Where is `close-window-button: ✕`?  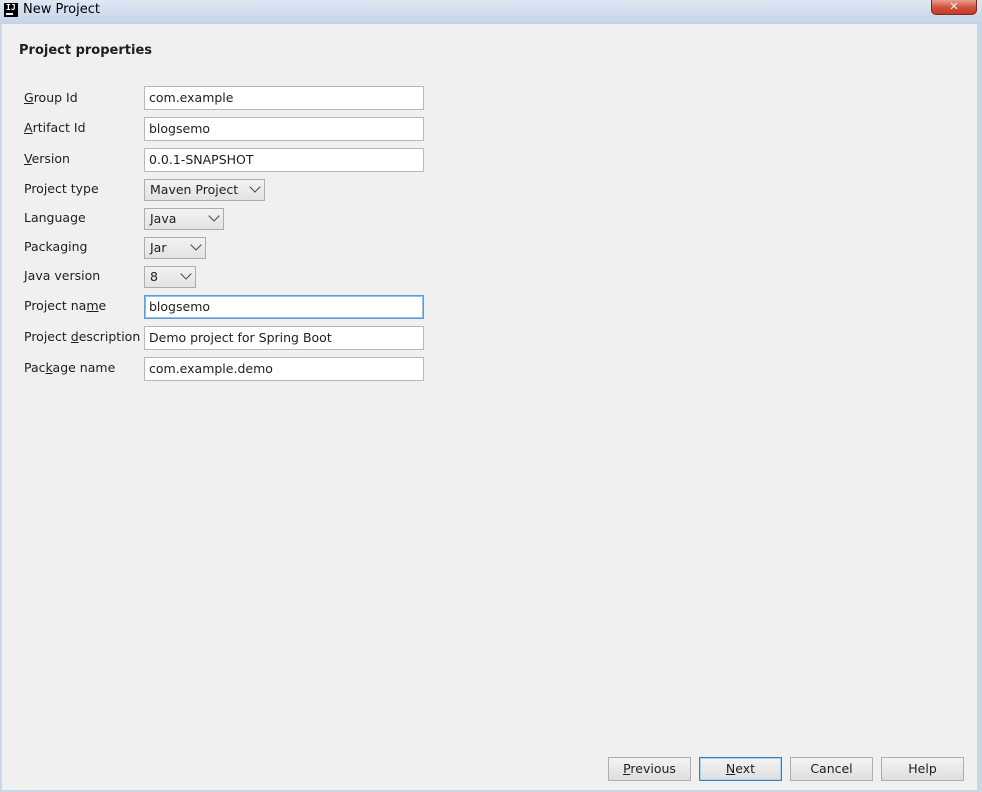
close-window-button: ✕ is located at coordinates (954, 7).